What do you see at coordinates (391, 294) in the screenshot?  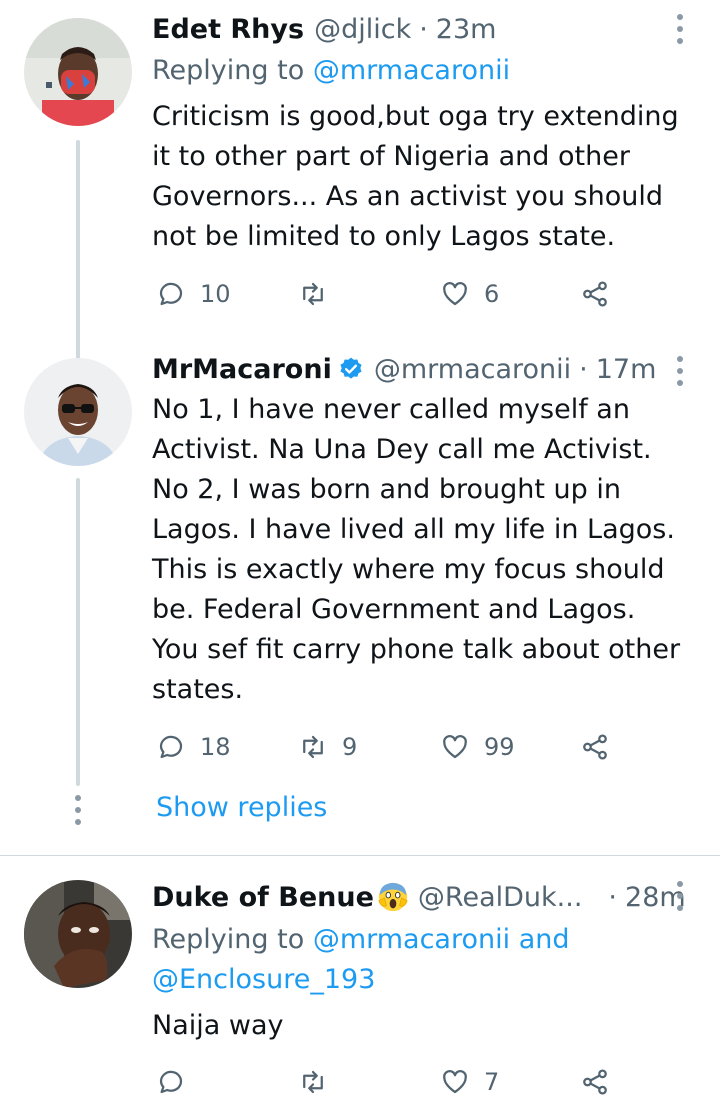 I see `tweet-actions: 10 6` at bounding box center [391, 294].